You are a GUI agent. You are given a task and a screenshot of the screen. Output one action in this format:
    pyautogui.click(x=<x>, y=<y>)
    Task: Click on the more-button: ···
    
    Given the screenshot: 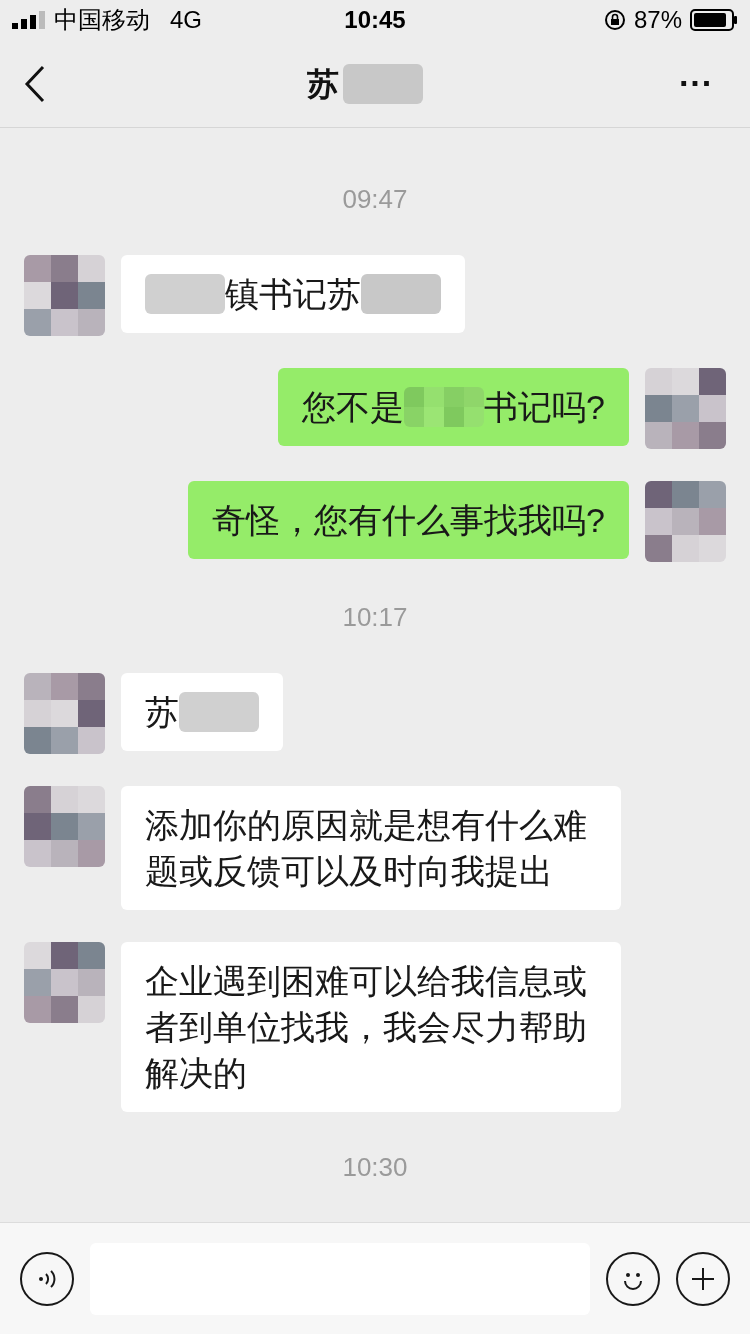 What is the action you would take?
    pyautogui.click(x=696, y=83)
    